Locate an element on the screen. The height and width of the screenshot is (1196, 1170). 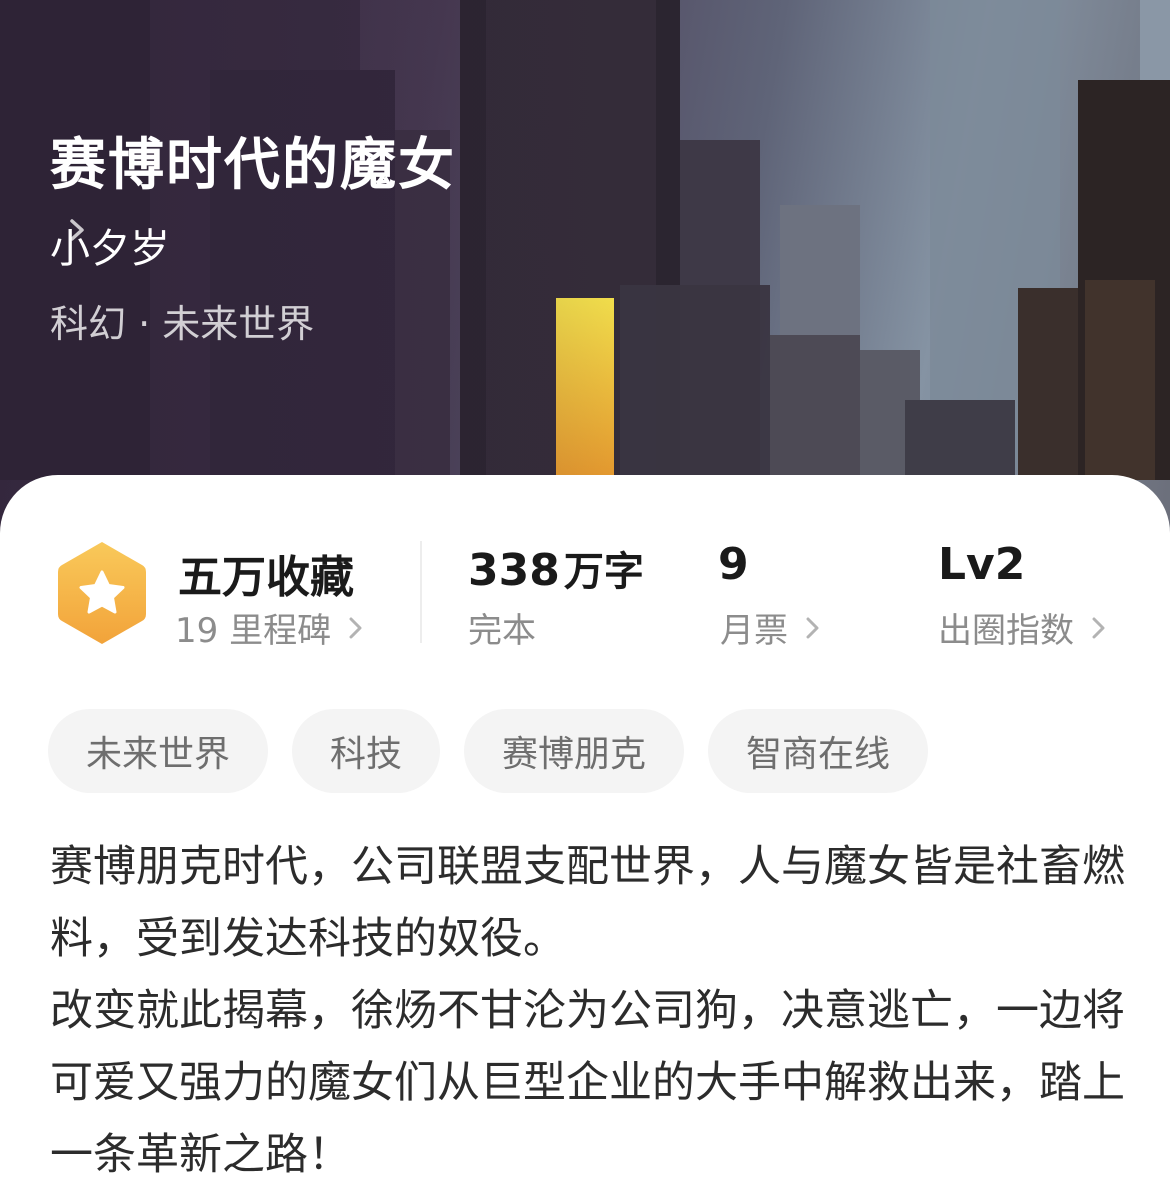
monthly-ticket-link: 月票 is located at coordinates (772, 627).